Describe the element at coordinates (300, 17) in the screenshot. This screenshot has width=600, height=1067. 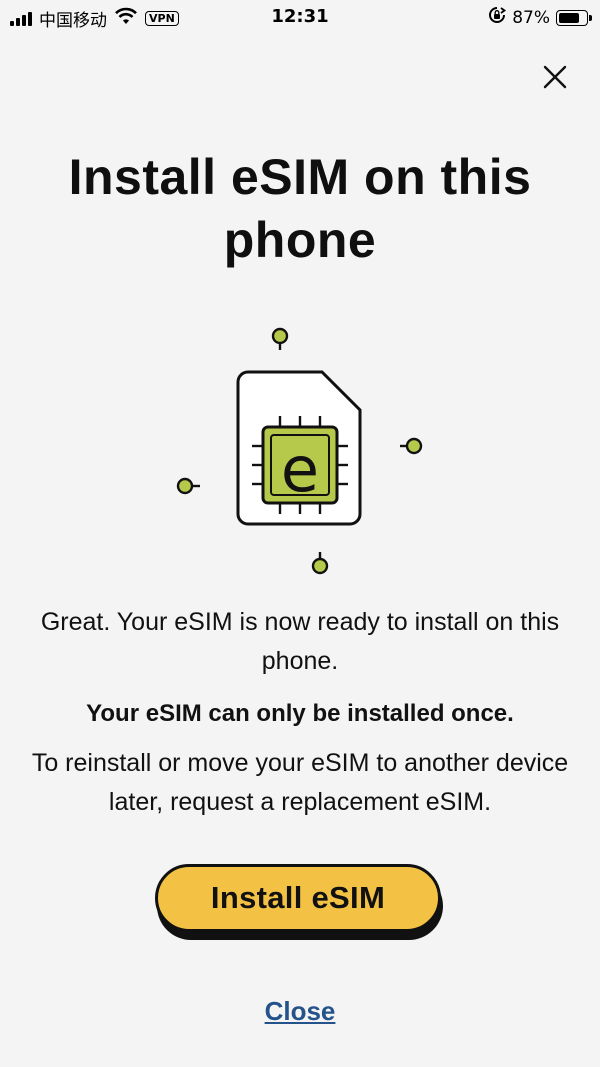
I see `status-bar: 中国移动 VPN 12:31 87%` at that location.